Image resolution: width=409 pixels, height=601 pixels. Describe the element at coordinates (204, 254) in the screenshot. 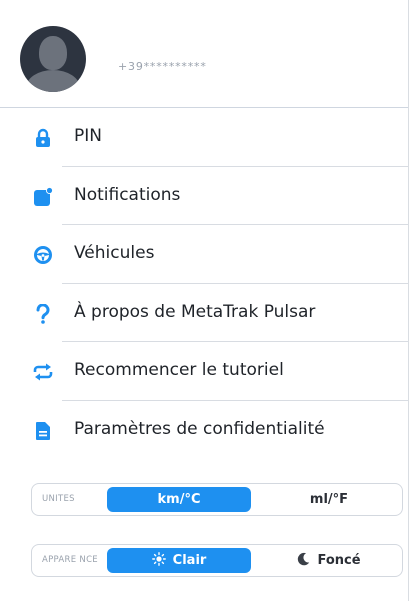

I see `menu-item-vehicles: Véhicules` at that location.